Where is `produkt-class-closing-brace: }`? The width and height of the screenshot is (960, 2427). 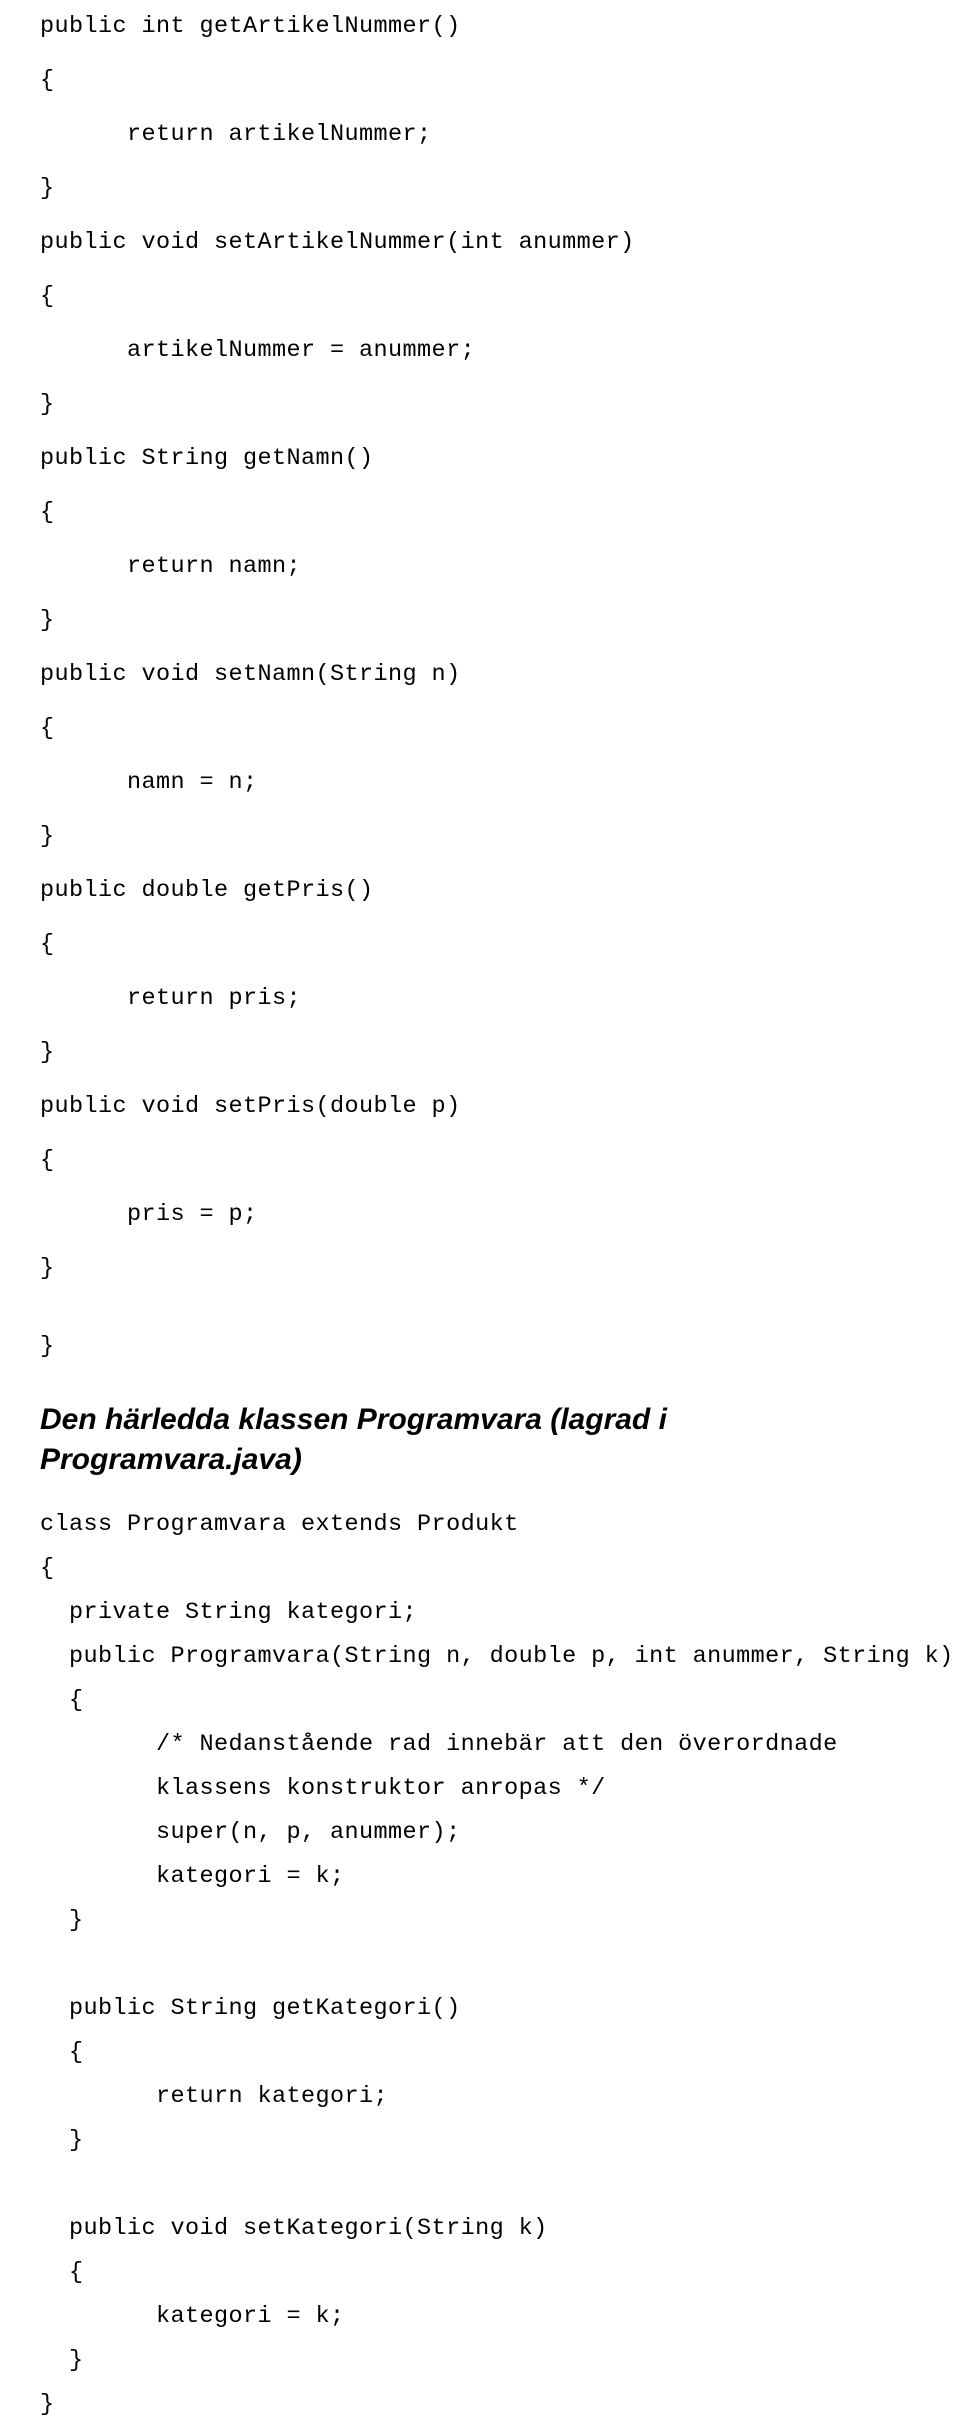 produkt-class-closing-brace: } is located at coordinates (47, 1346).